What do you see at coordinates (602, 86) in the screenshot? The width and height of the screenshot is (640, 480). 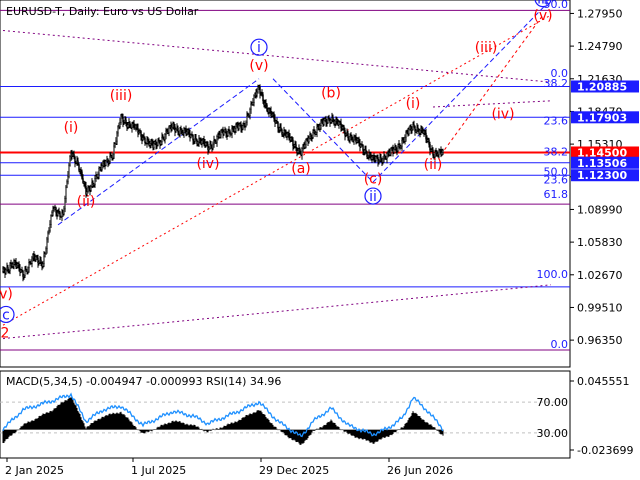 I see `price-tag-label-0: 1.20885` at bounding box center [602, 86].